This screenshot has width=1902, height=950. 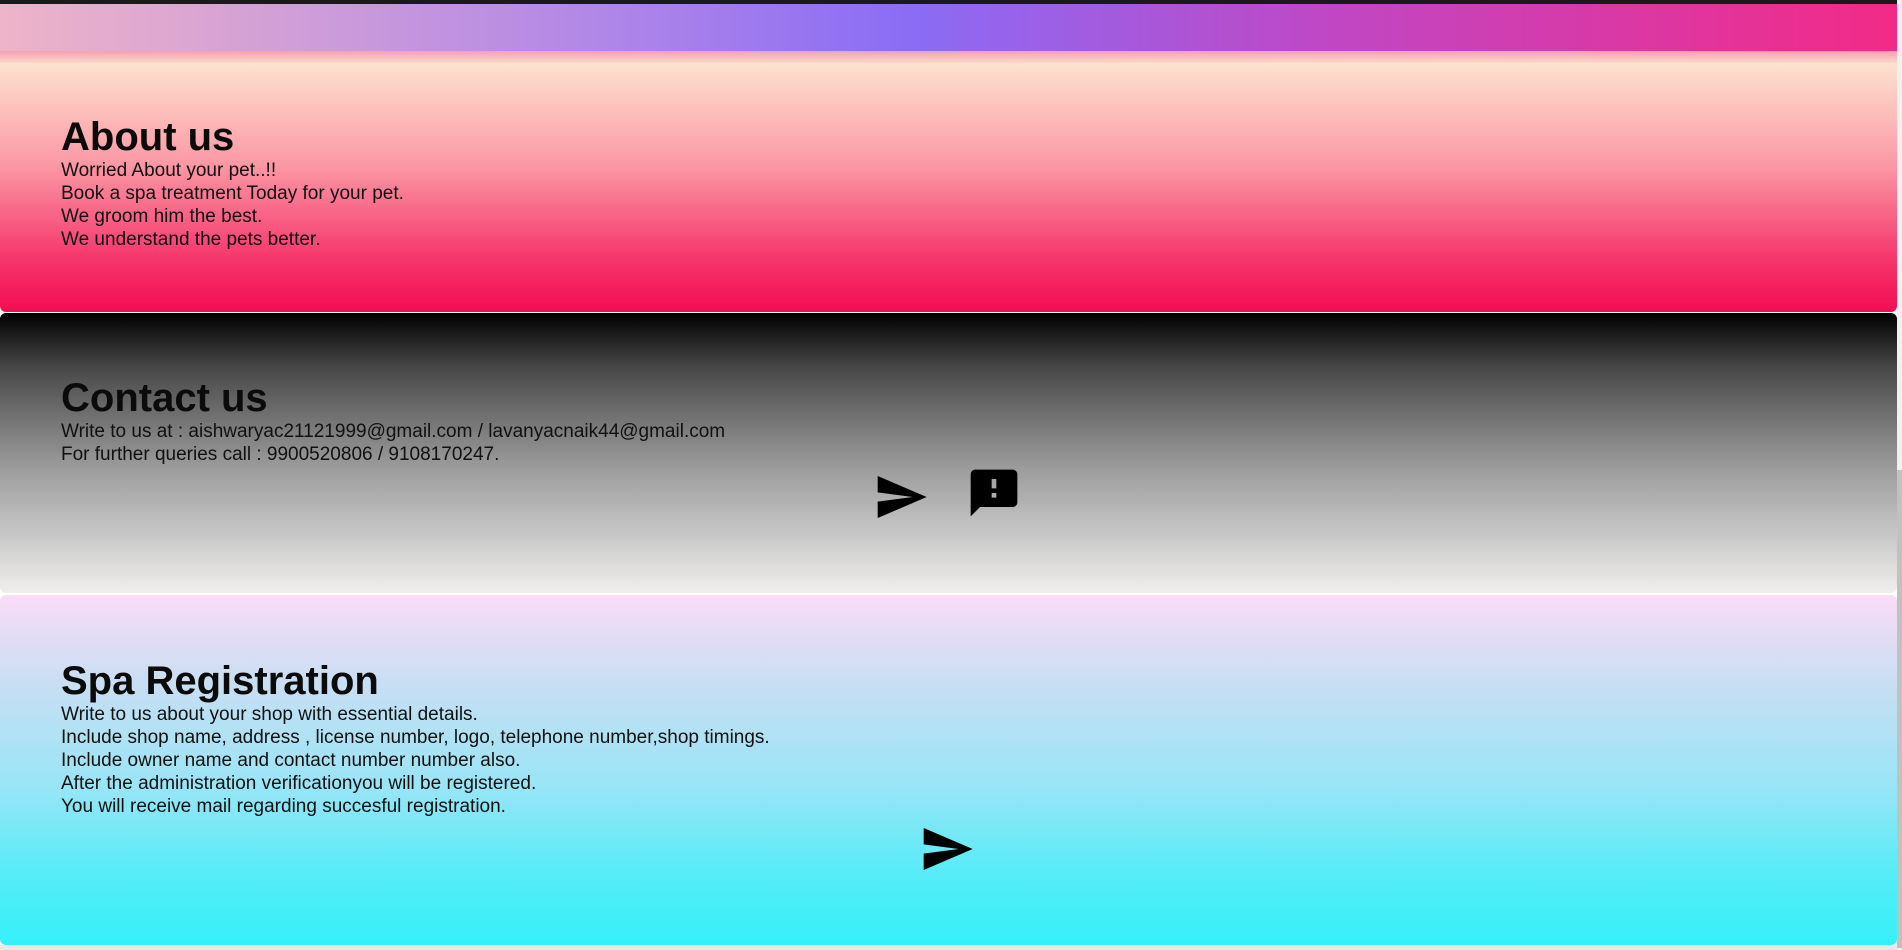 I want to click on about-line: We understand the pets better., so click(x=191, y=239).